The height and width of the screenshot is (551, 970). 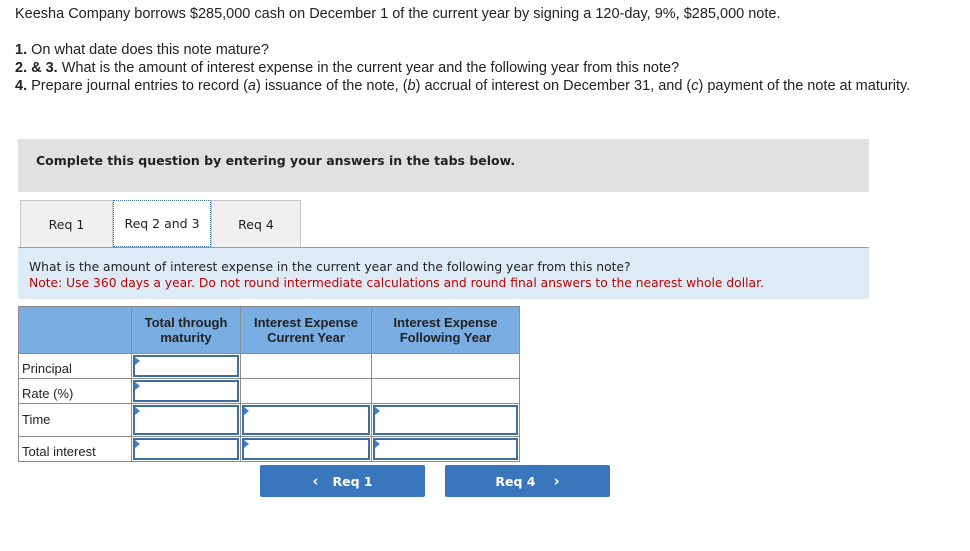 I want to click on header-interest-following-year: Interest Expense Following Year, so click(x=445, y=330).